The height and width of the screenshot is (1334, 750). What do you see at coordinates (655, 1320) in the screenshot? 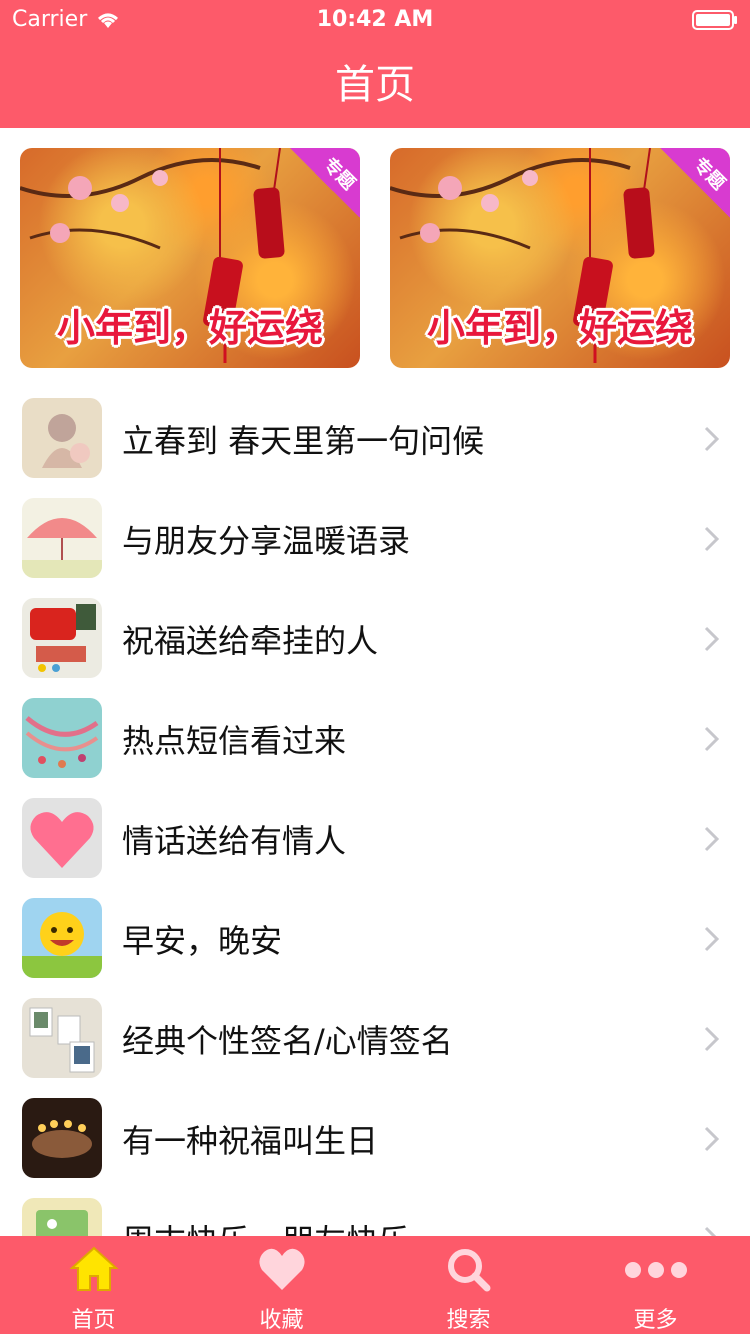
I see `tab-label: 更多` at bounding box center [655, 1320].